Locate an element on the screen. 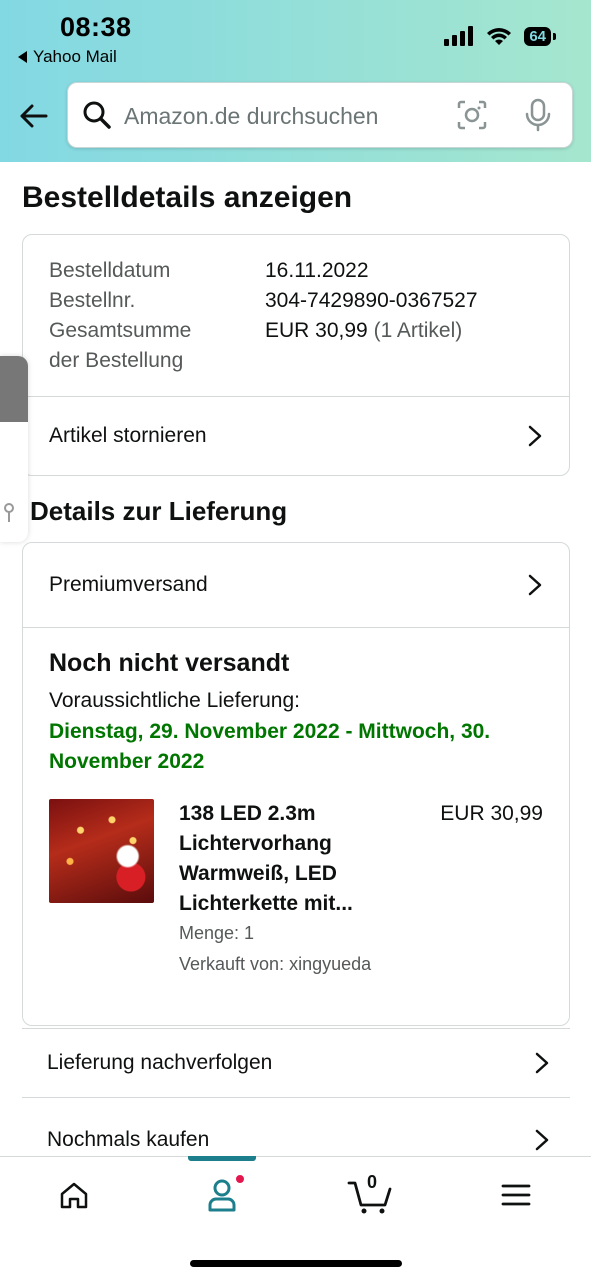 The height and width of the screenshot is (1280, 591). page-title: Bestelldetails anzeigen is located at coordinates (187, 197).